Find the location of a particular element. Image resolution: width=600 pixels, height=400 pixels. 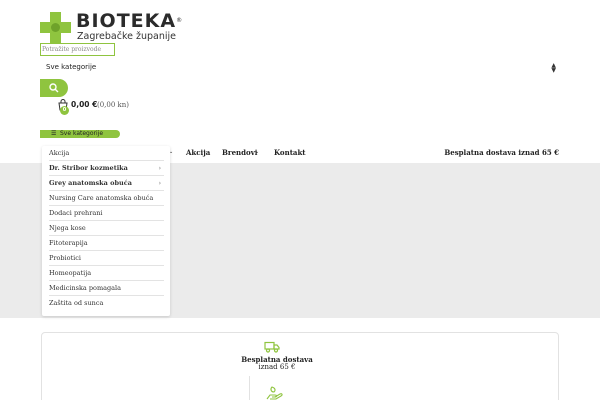

dropdown-item-dr-stribor: Dr. Stribor kozmetika › is located at coordinates (106, 168).